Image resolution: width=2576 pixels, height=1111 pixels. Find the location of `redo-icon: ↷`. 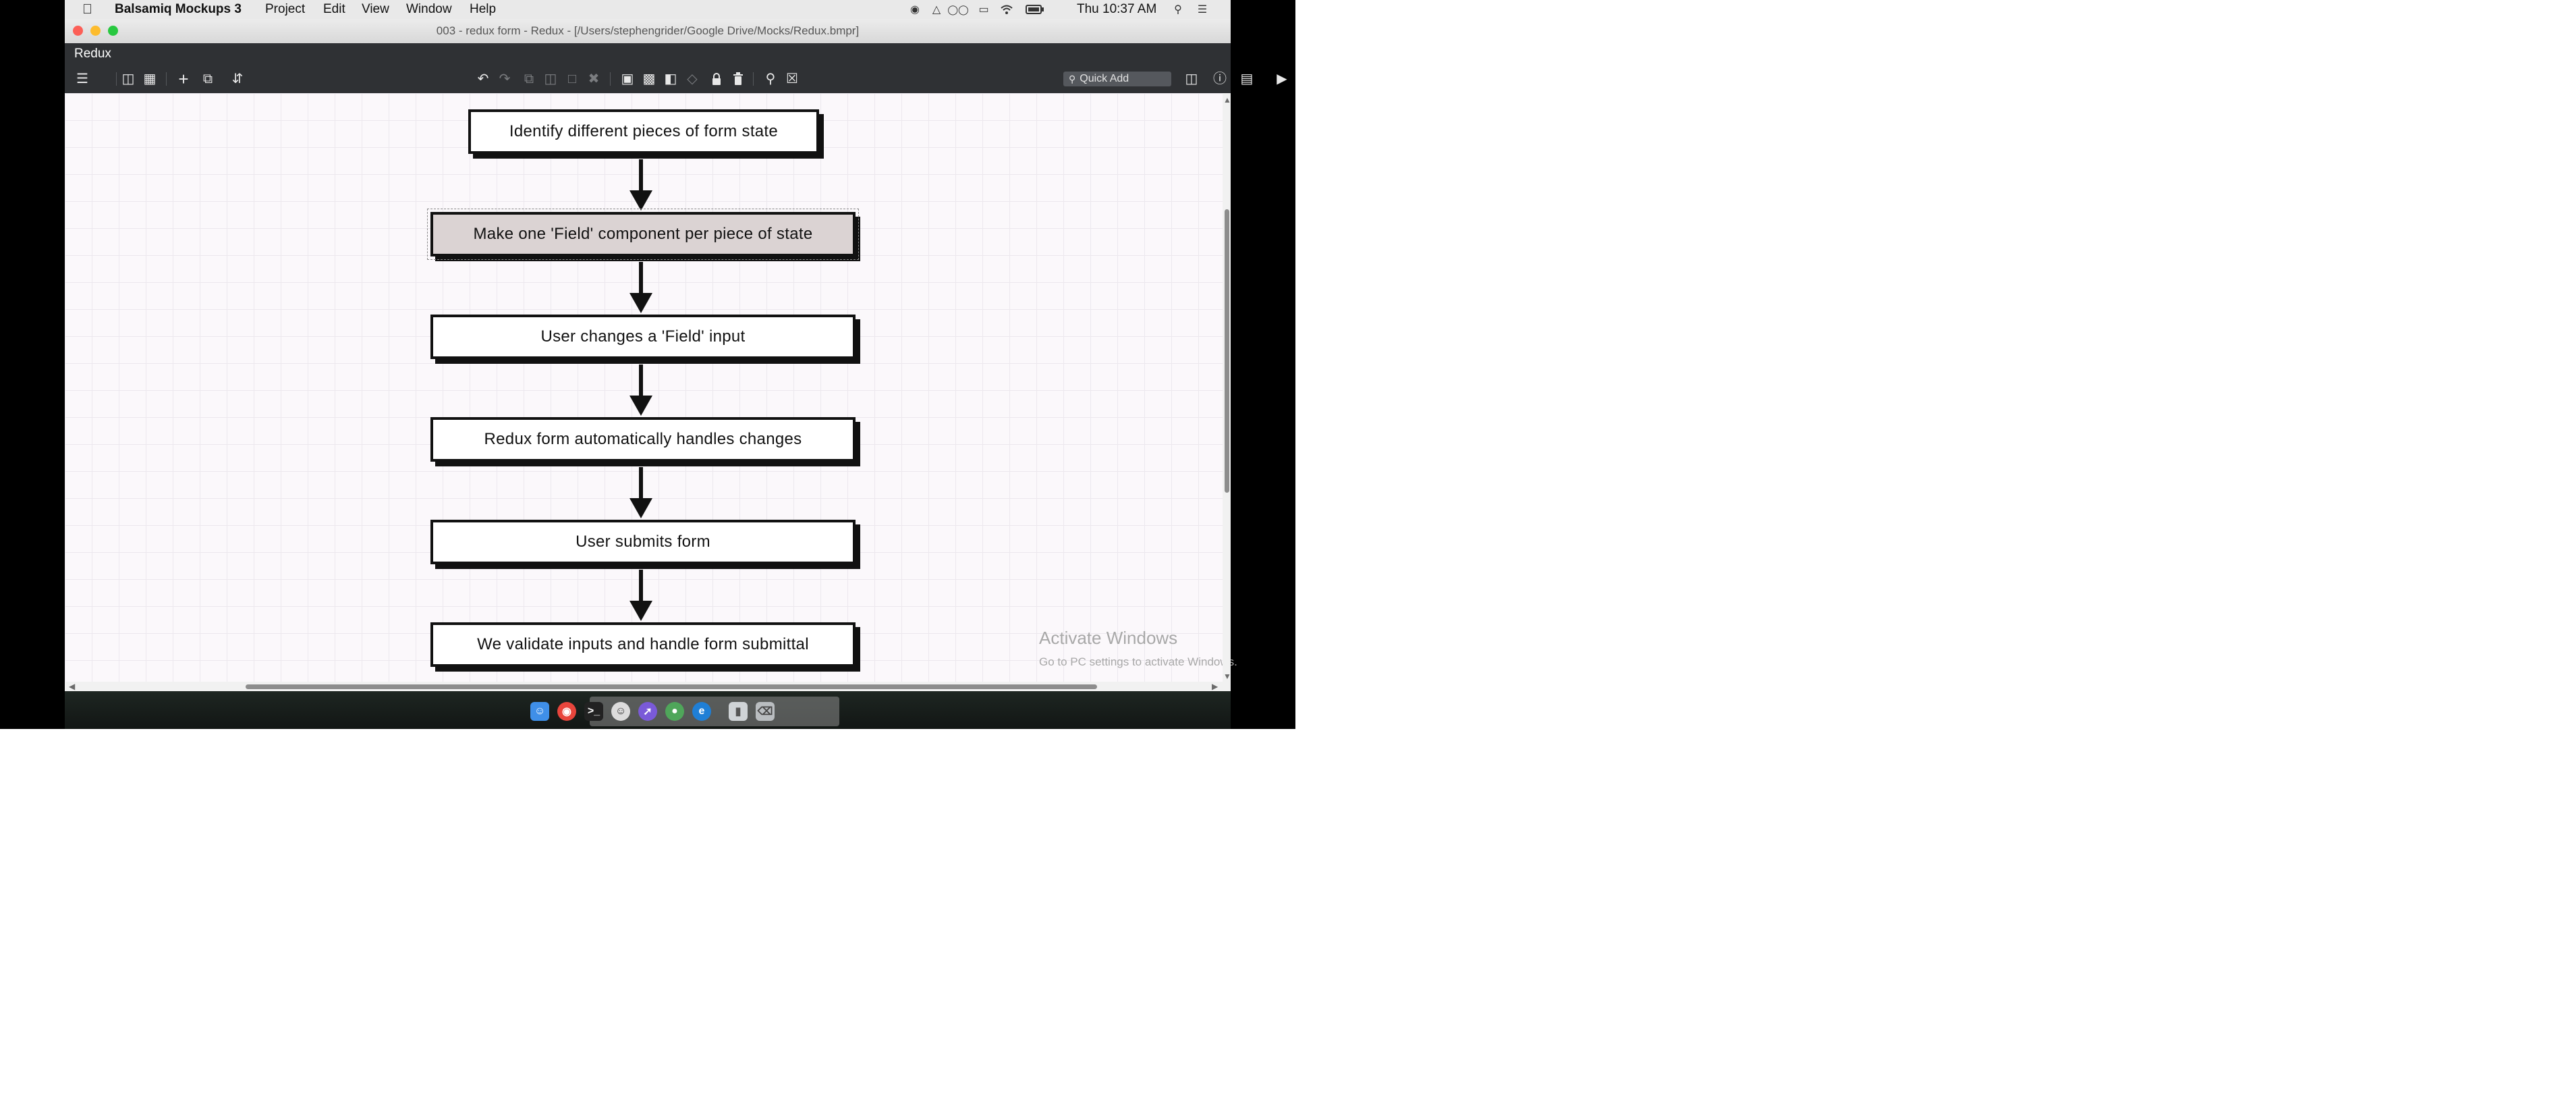

redo-icon: ↷ is located at coordinates (505, 79).